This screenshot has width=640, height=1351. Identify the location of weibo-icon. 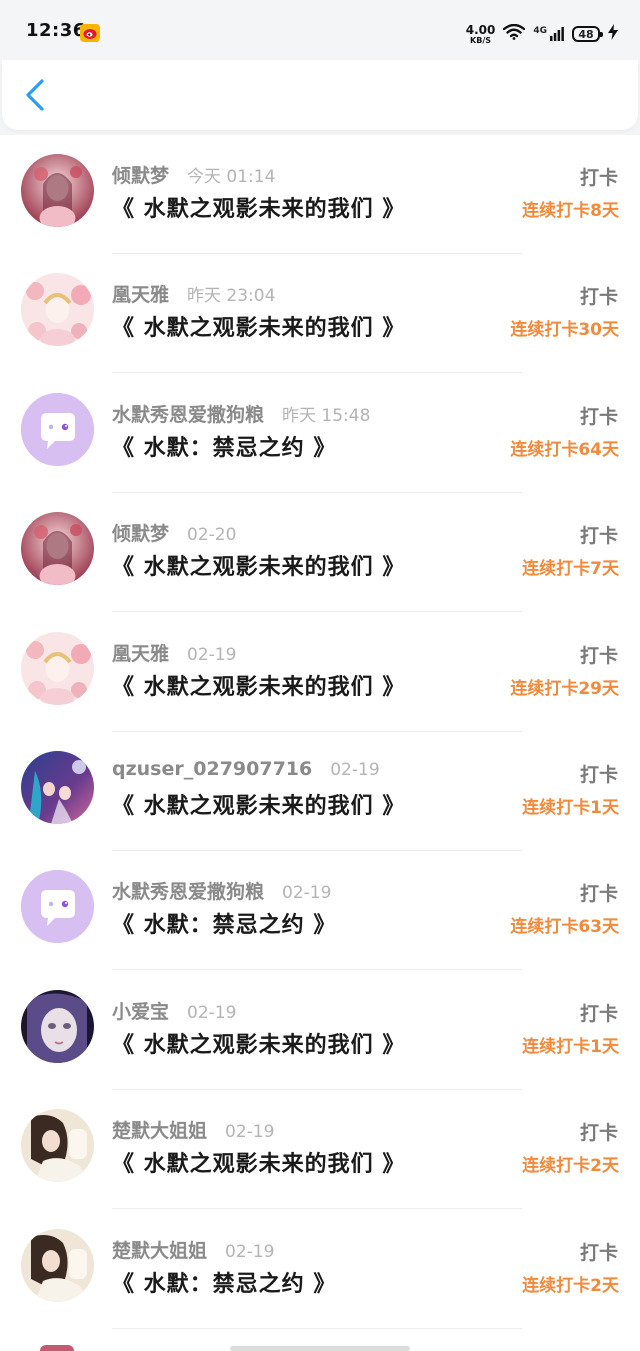
(90, 33).